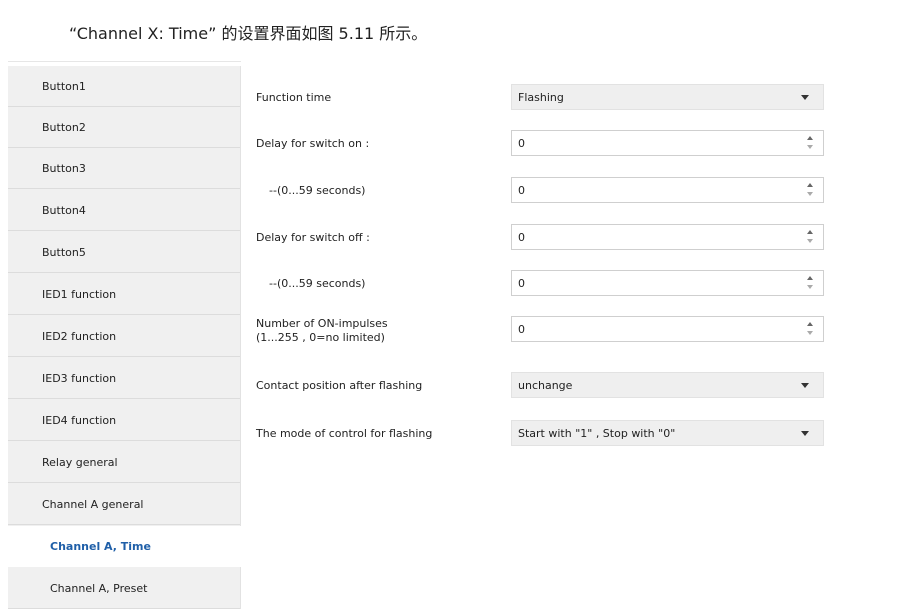 This screenshot has width=906, height=609. I want to click on control-mode-value: Start with "1" , Stop with "0", so click(597, 433).